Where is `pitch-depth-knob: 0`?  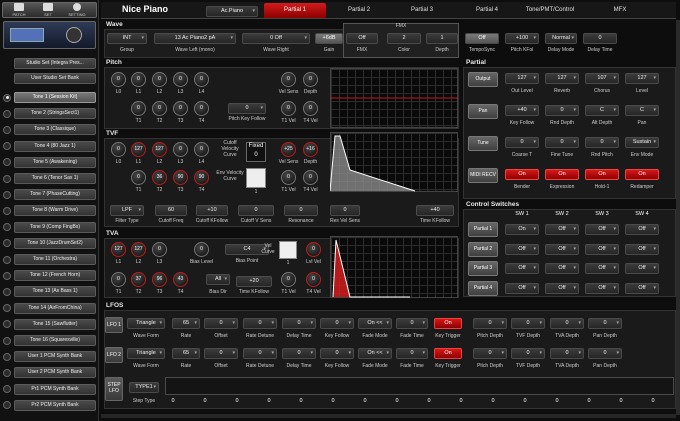 pitch-depth-knob: 0 is located at coordinates (310, 79).